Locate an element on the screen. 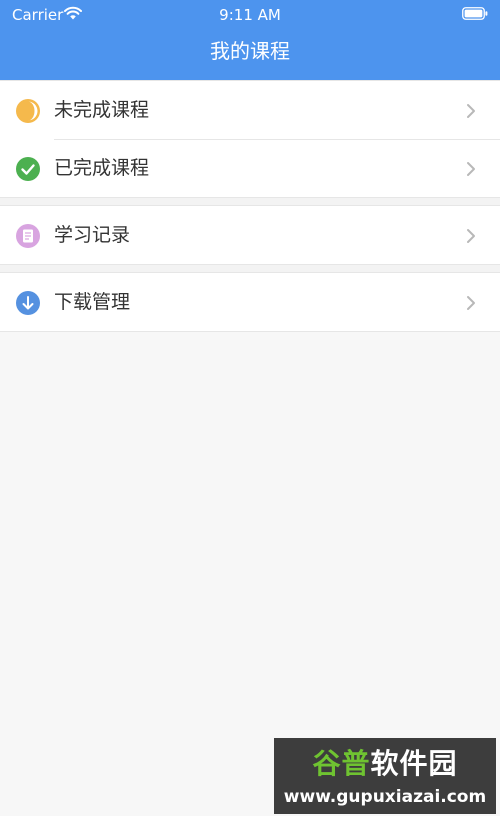 This screenshot has width=500, height=816. watermark: 谷普软件园 www.gupuxiazai.com is located at coordinates (385, 776).